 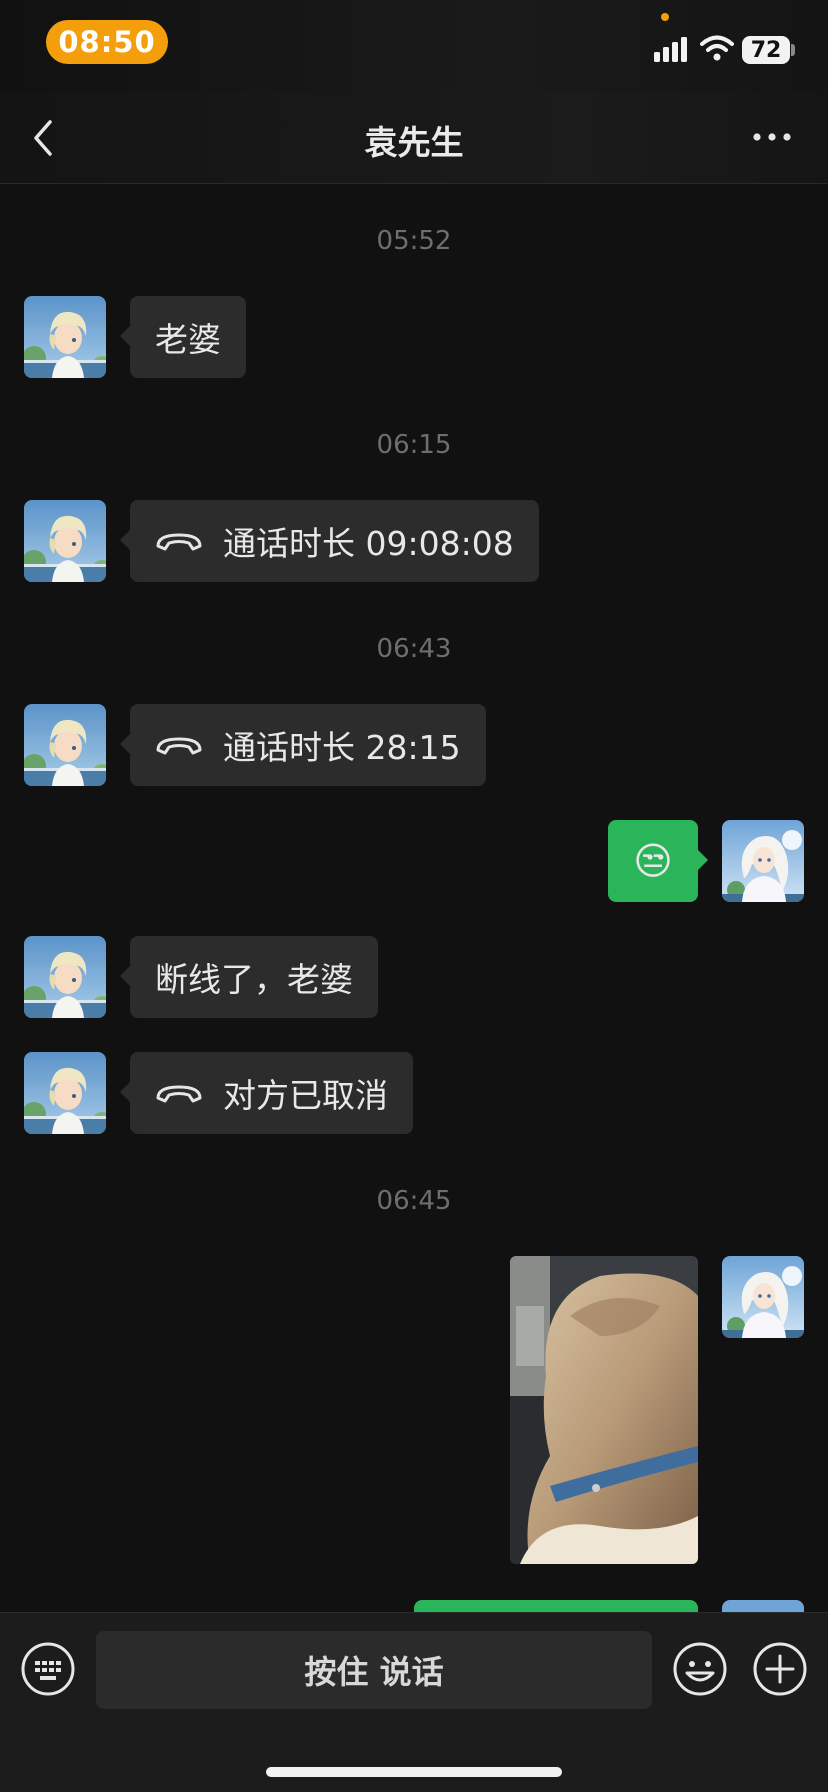 I want to click on smile-icon, so click(x=700, y=1669).